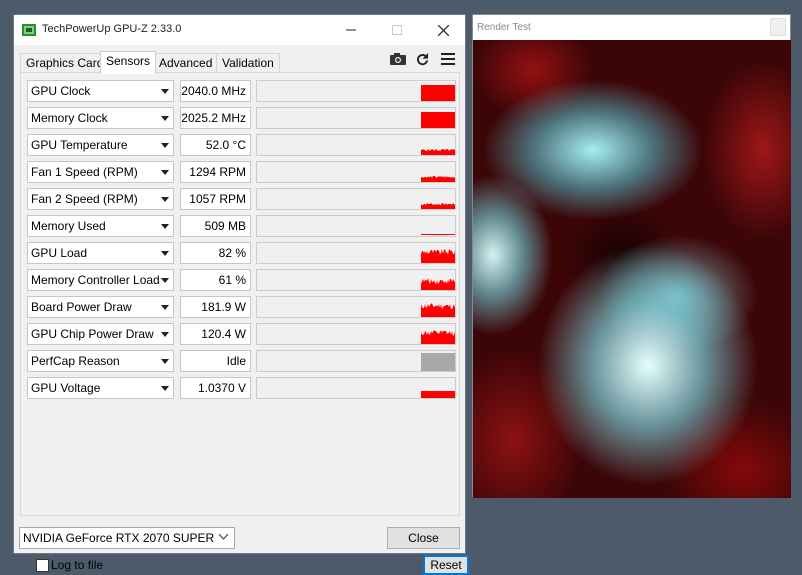  Describe the element at coordinates (100, 118) in the screenshot. I see `sensor-name-dropdown: Memory Clock` at that location.